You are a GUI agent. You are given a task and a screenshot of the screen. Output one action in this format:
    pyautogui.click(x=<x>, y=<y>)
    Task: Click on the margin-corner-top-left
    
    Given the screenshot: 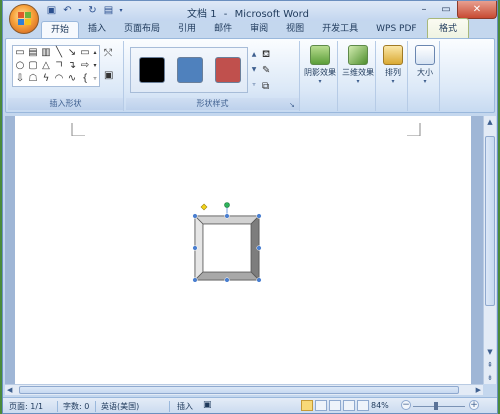 What is the action you would take?
    pyautogui.click(x=78, y=129)
    